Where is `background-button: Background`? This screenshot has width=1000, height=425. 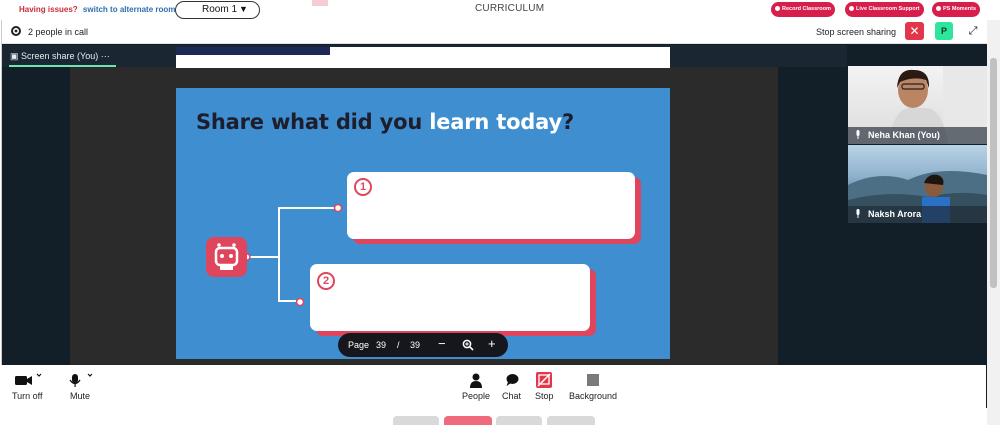 background-button: Background is located at coordinates (593, 386).